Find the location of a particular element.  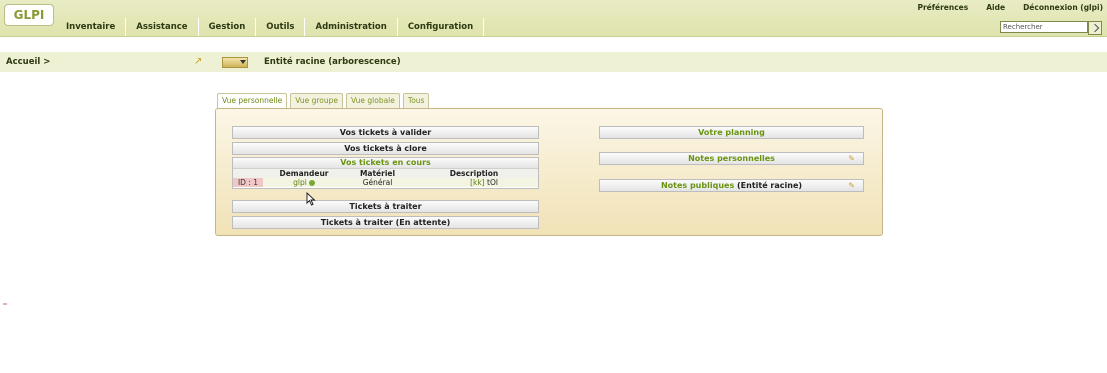

ticket-description: [kk] tOl is located at coordinates (474, 182).